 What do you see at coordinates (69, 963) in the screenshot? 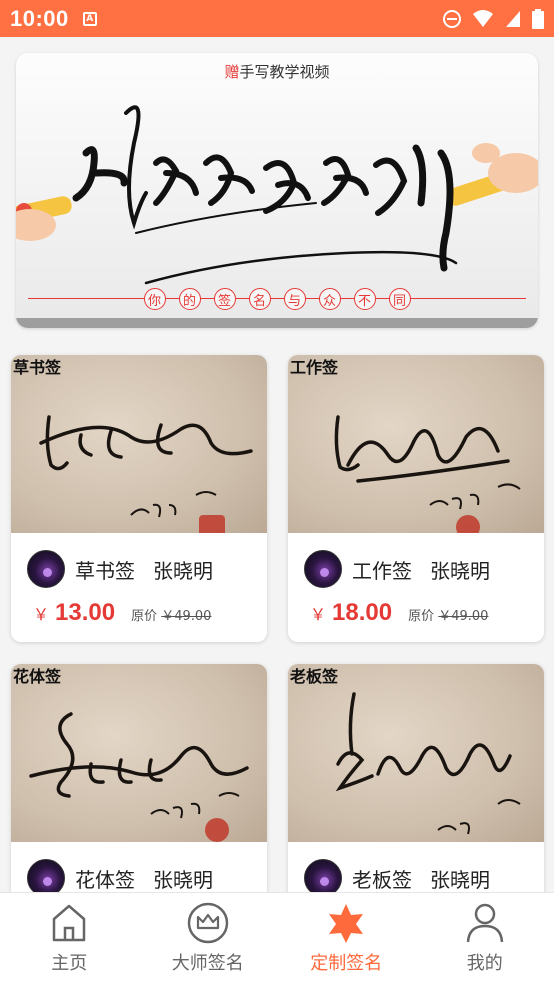
I see `nav-label: 主页` at bounding box center [69, 963].